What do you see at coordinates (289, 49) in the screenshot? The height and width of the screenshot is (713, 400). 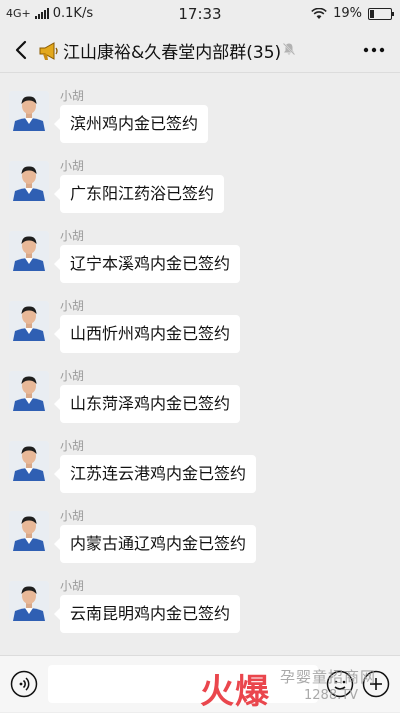 I see `muted-bell-icon` at bounding box center [289, 49].